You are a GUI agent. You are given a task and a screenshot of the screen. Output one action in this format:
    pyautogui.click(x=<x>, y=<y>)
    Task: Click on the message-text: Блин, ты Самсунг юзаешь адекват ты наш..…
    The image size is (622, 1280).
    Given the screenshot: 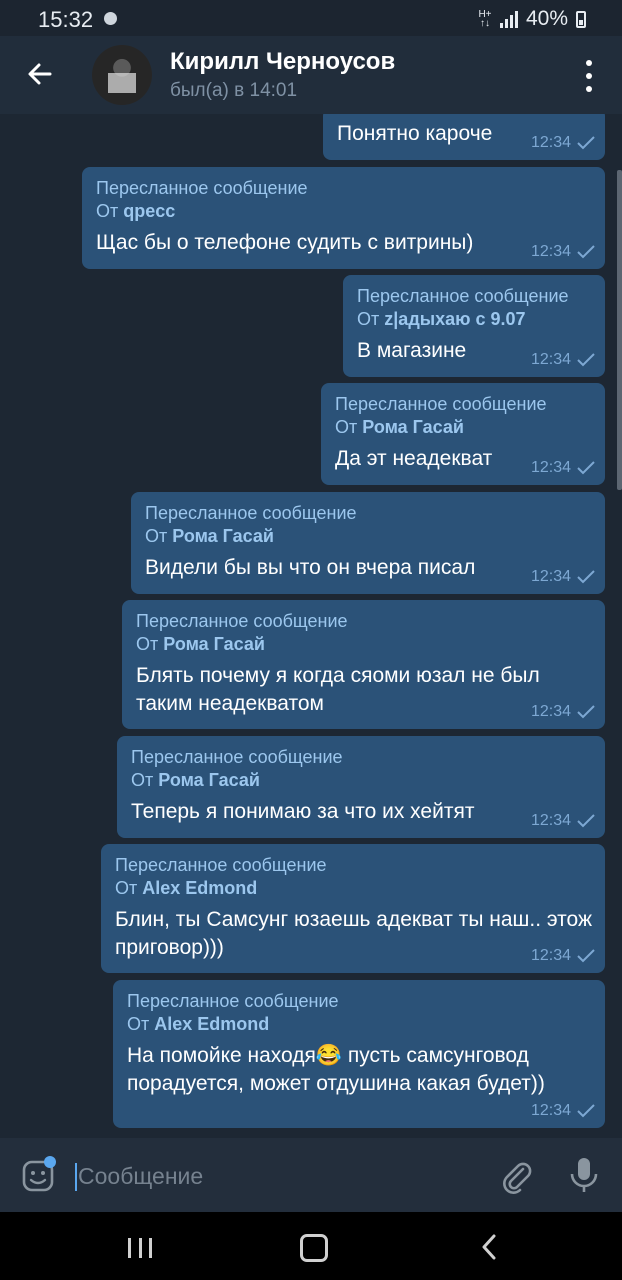 What is the action you would take?
    pyautogui.click(x=354, y=933)
    